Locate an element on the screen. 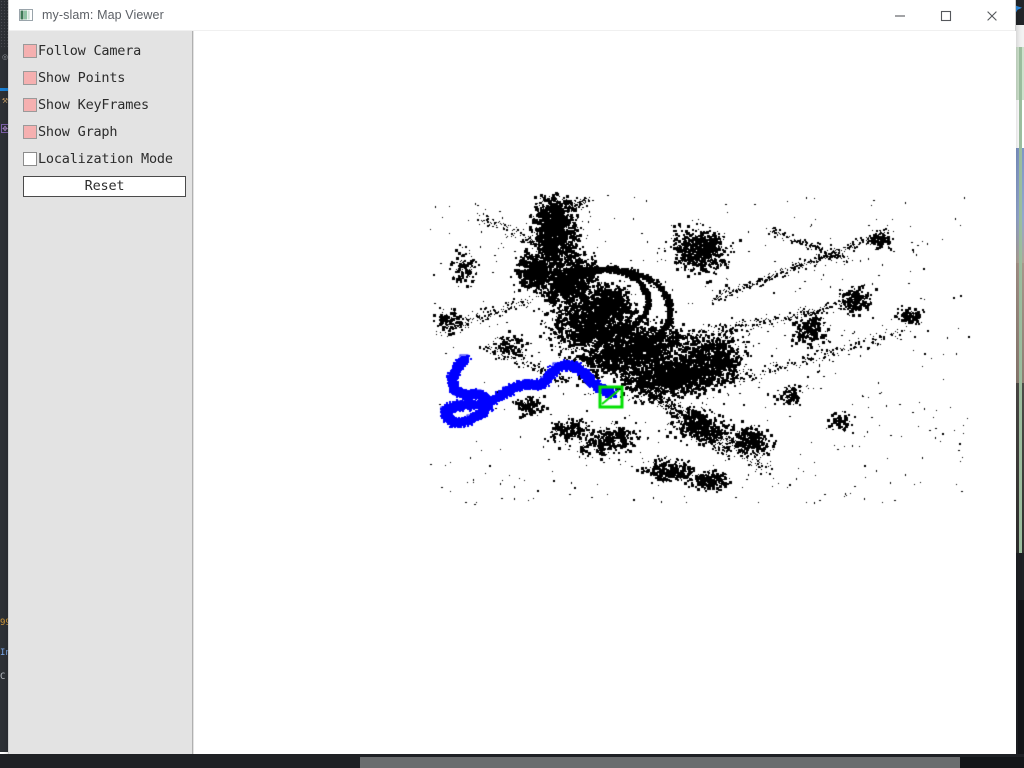 This screenshot has width=1024, height=768. checkbox-label-show-points: Show Points is located at coordinates (82, 77).